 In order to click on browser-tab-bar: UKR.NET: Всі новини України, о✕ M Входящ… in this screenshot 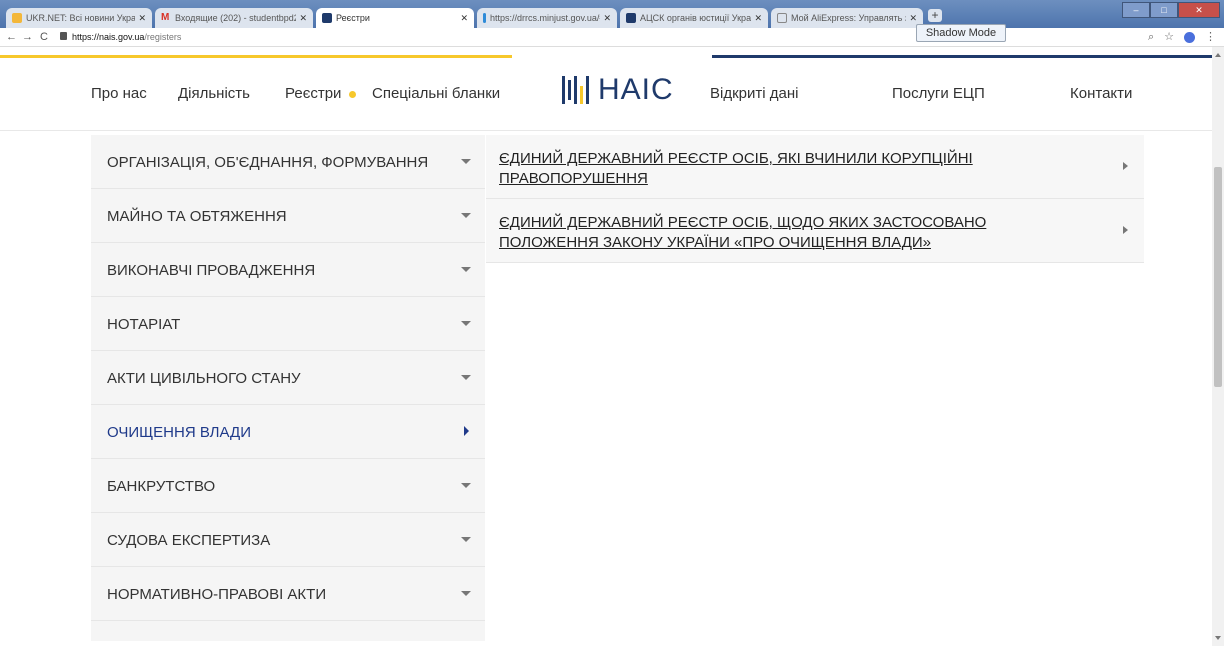, I will do `click(612, 14)`.